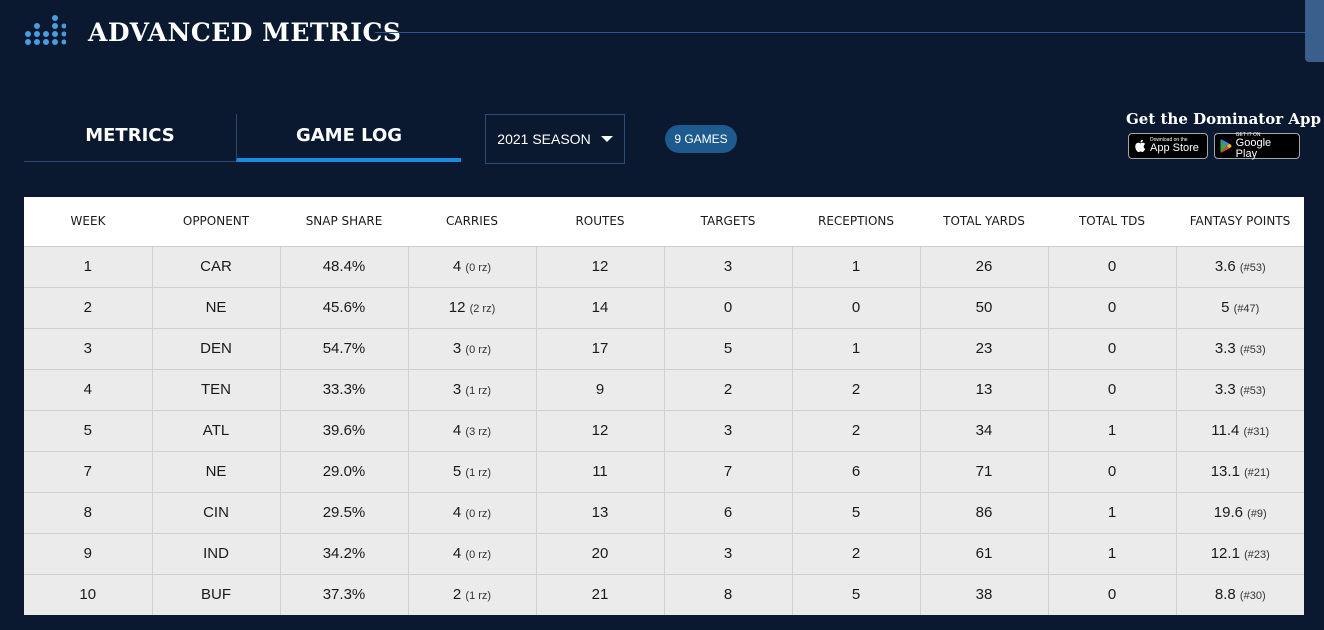 Image resolution: width=1324 pixels, height=630 pixels. I want to click on cell-total-yards: 86, so click(984, 513).